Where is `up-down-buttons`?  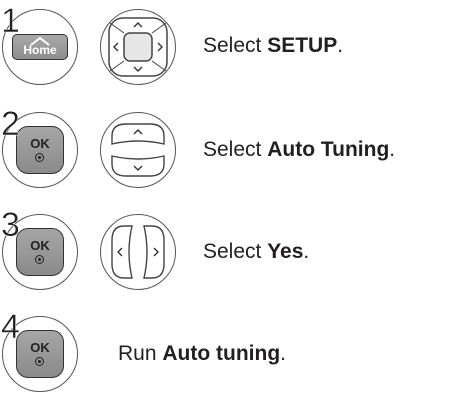 up-down-buttons is located at coordinates (138, 150).